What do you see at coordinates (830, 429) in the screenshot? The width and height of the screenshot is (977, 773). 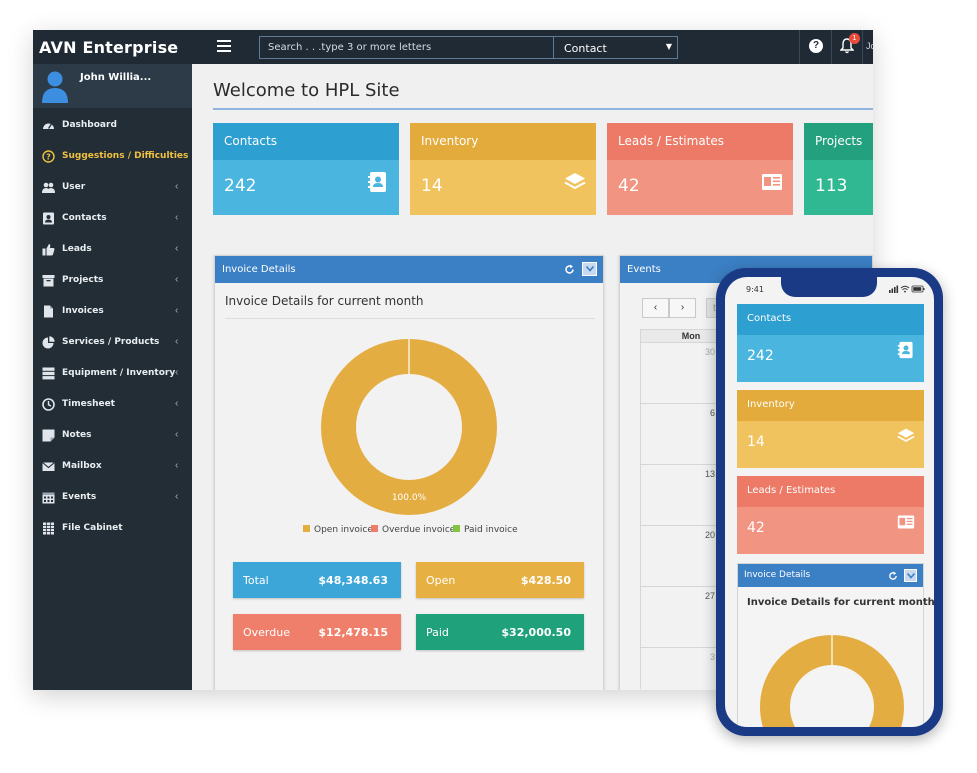 I see `phone-stat-card-inventory: Inventory 14` at bounding box center [830, 429].